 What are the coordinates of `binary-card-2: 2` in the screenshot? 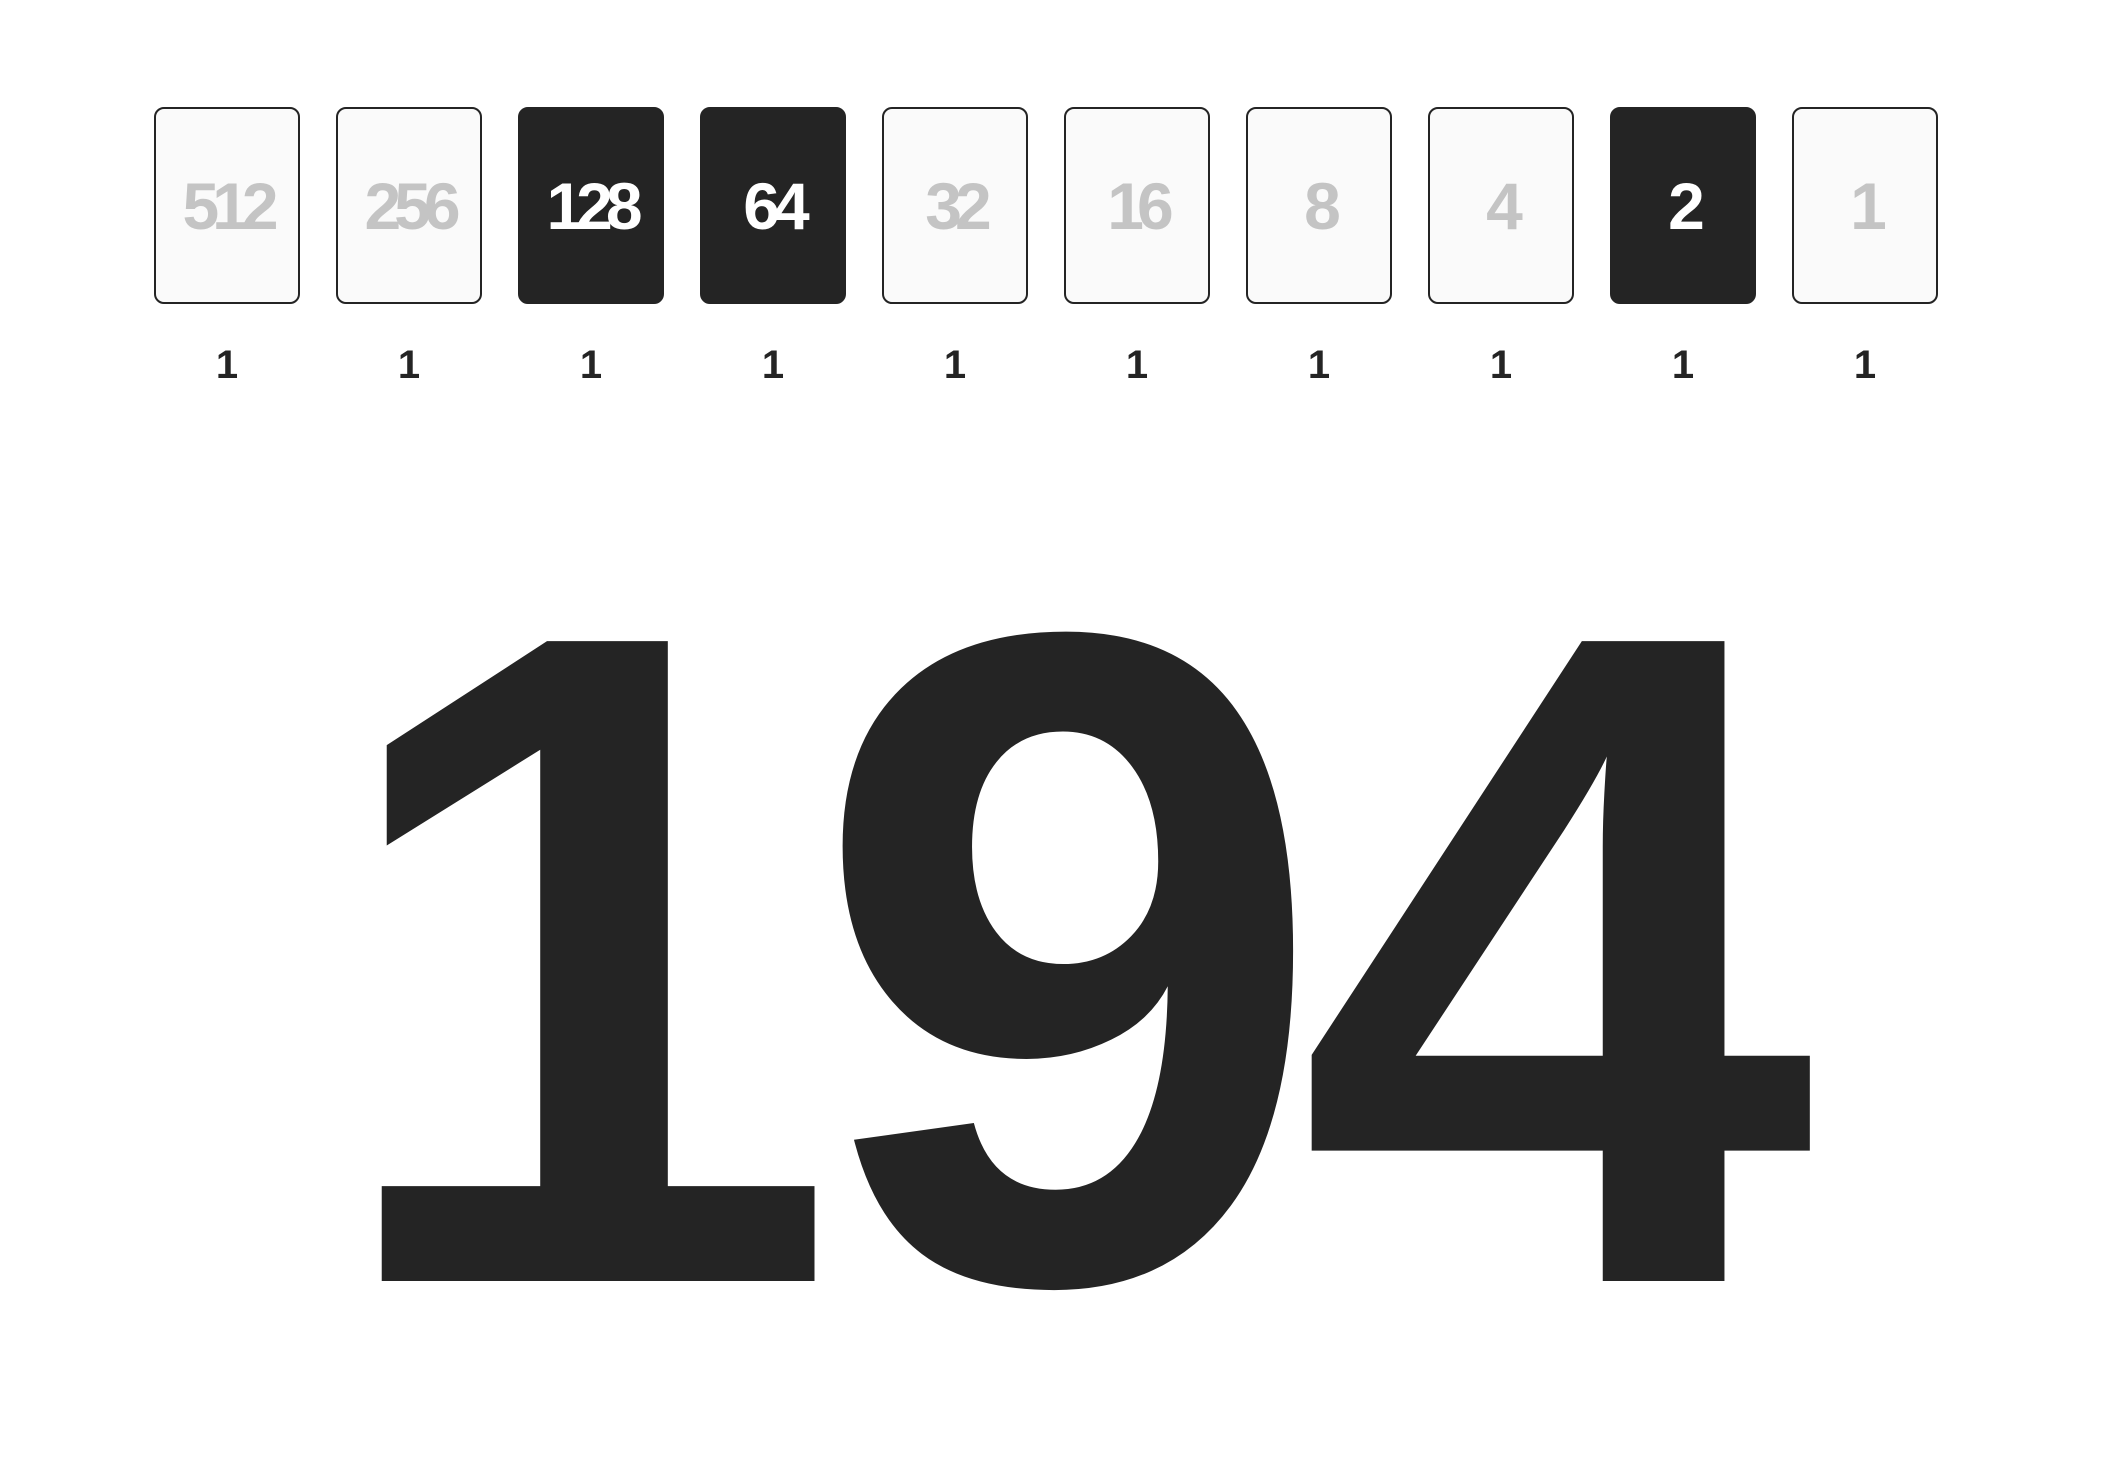 It's located at (1683, 205).